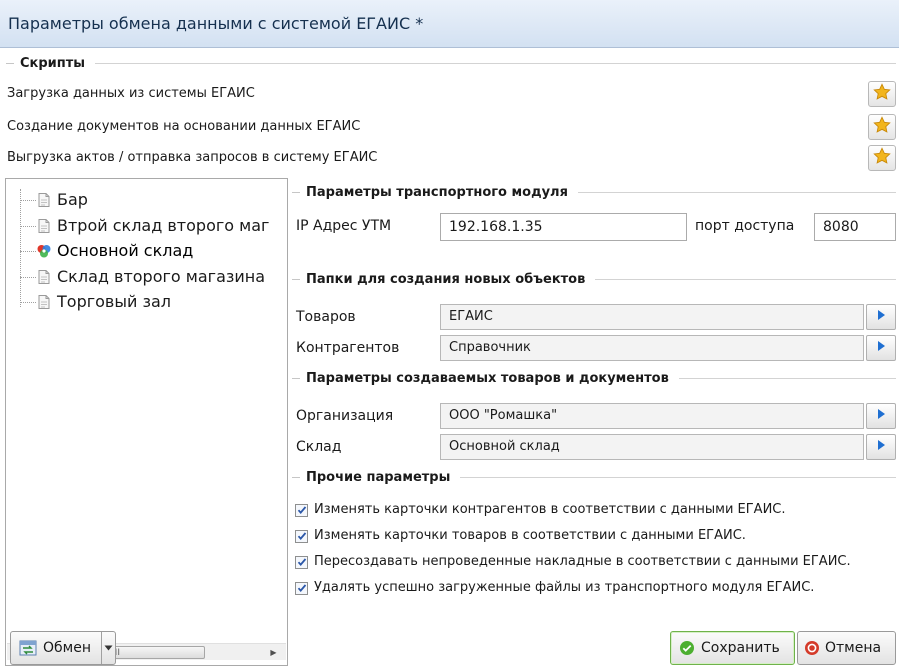 The width and height of the screenshot is (899, 672). What do you see at coordinates (344, 226) in the screenshot?
I see `ip-address-label: IP Адрес УТМ` at bounding box center [344, 226].